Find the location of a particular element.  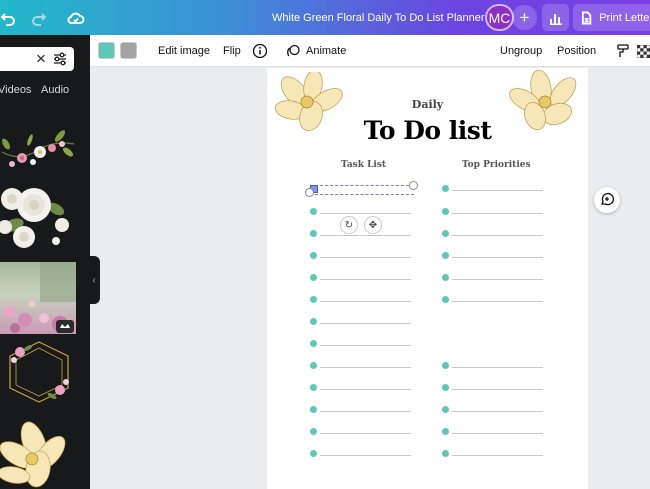

move-icon: ✥ is located at coordinates (373, 225).